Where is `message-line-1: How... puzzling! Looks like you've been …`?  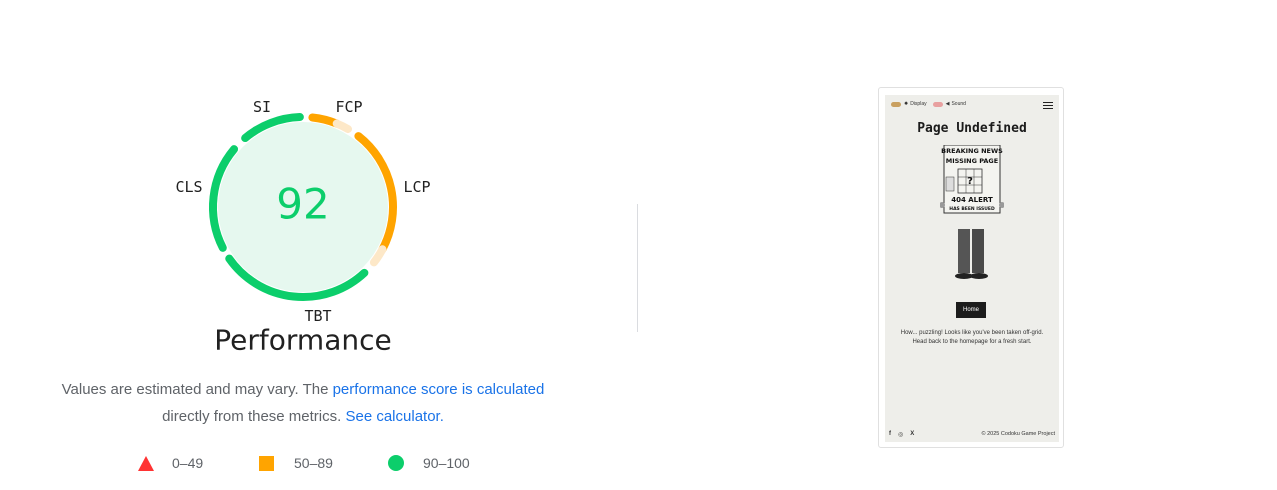
message-line-1: How... puzzling! Looks like you've been … is located at coordinates (972, 333).